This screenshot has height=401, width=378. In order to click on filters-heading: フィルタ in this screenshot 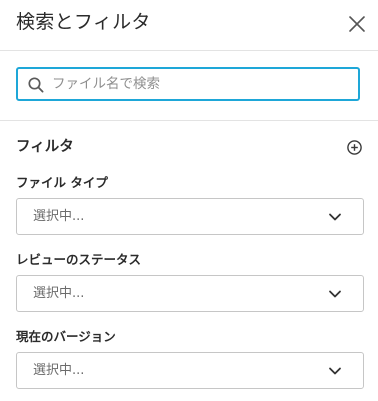, I will do `click(45, 147)`.